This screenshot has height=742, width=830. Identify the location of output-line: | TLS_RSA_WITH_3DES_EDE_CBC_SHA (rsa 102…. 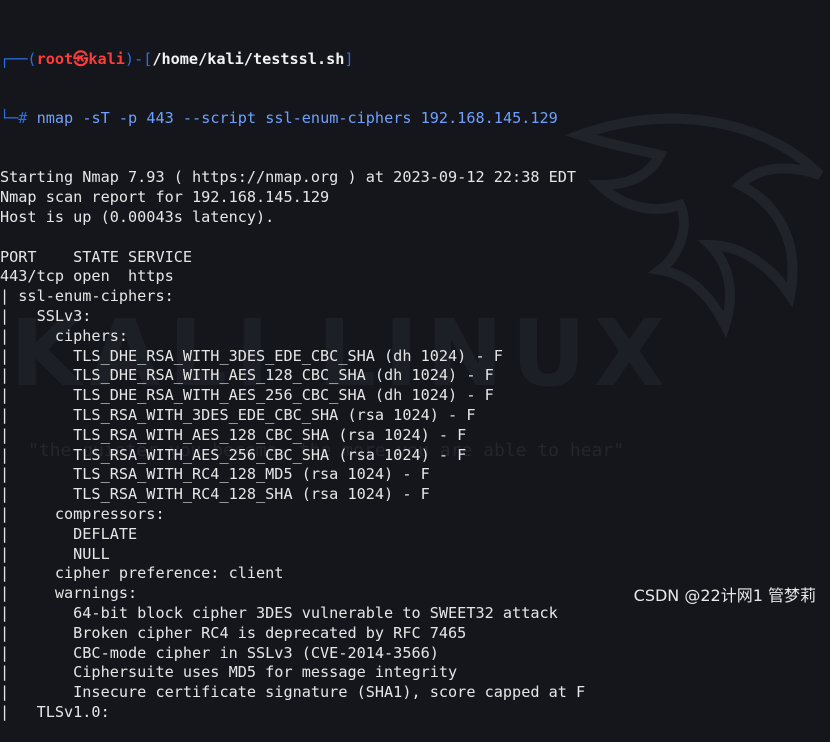
(238, 414).